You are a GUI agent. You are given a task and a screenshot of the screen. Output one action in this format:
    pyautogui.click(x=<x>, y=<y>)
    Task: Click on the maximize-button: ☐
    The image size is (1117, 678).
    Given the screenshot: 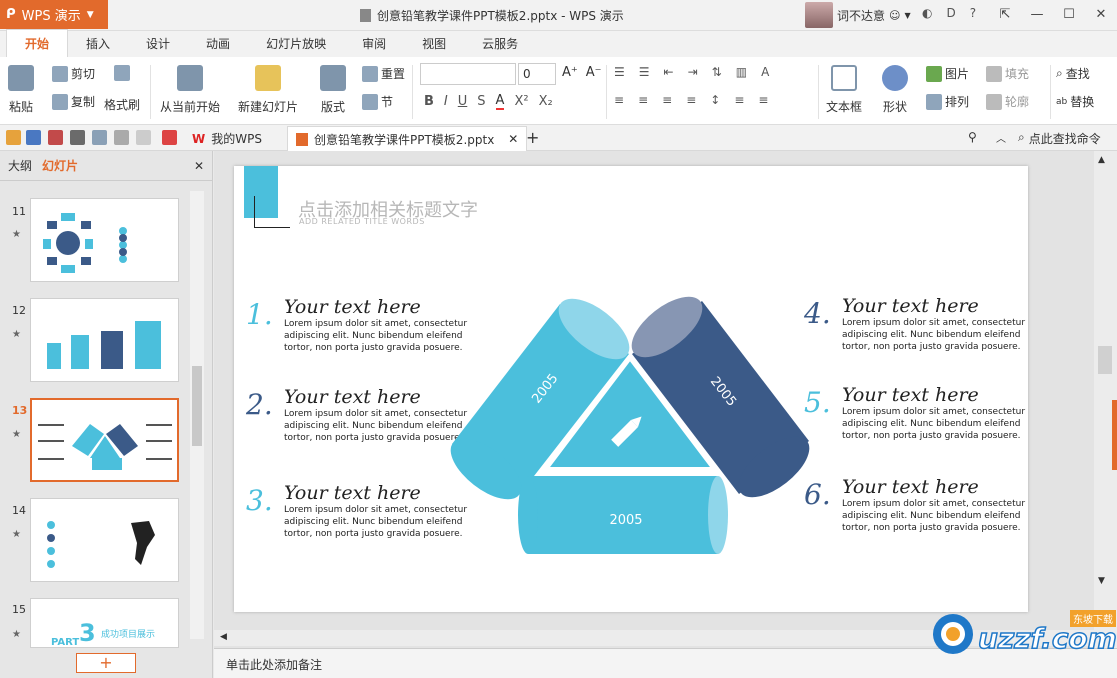 What is the action you would take?
    pyautogui.click(x=1069, y=14)
    